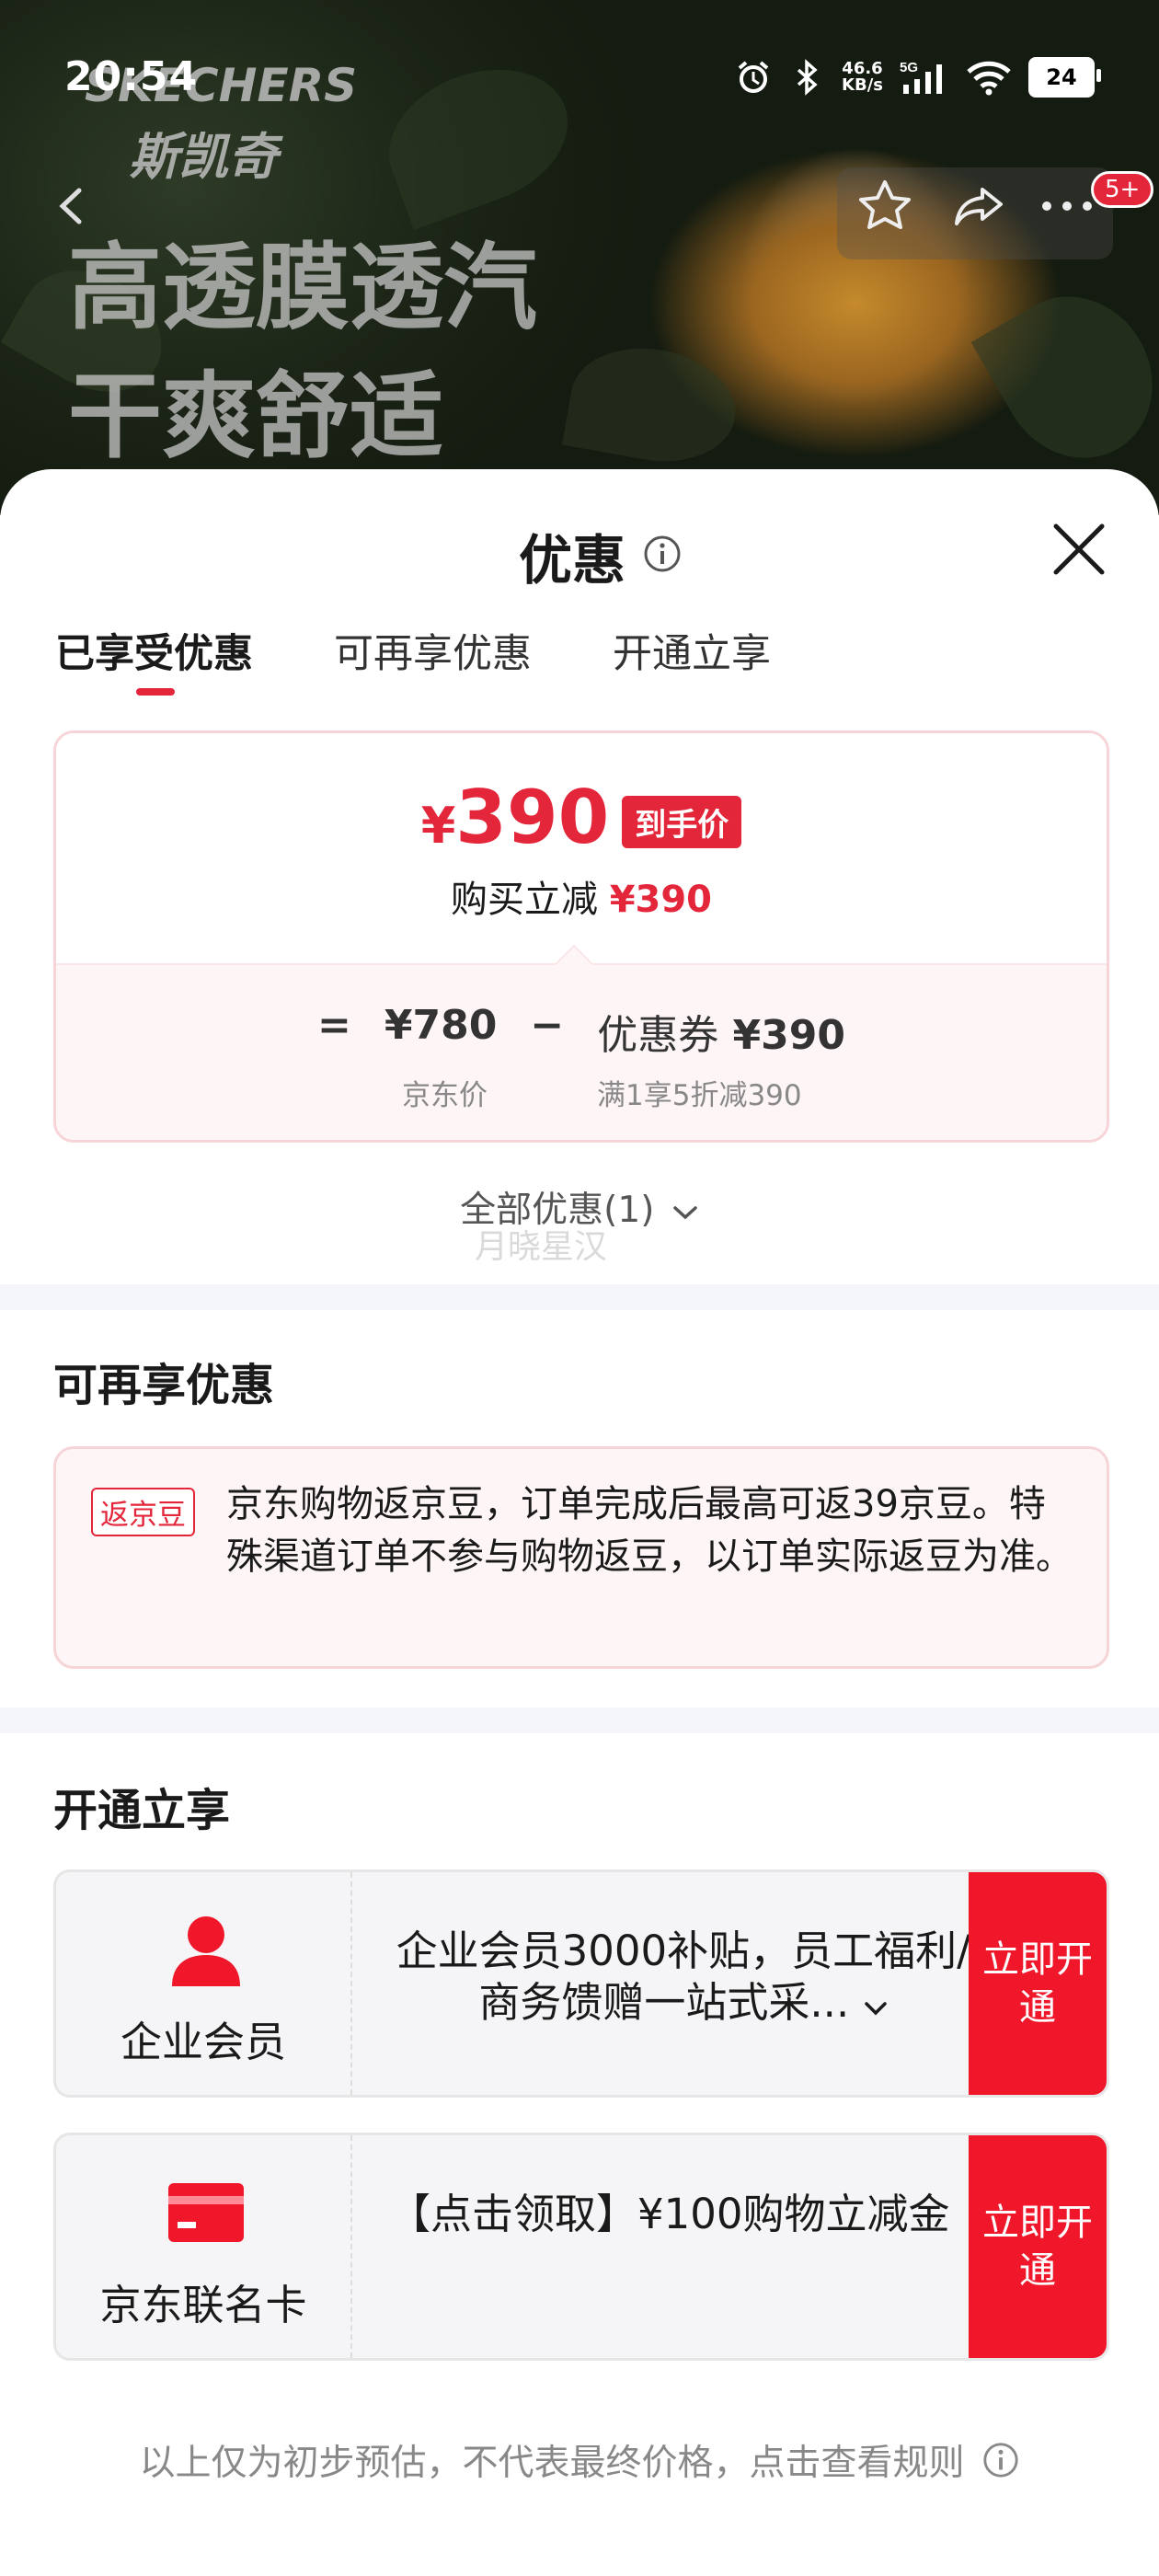 This screenshot has height=2576, width=1159. Describe the element at coordinates (580, 1030) in the screenshot. I see `price-formula-line: = ¥780 − 优惠券 ¥390` at that location.